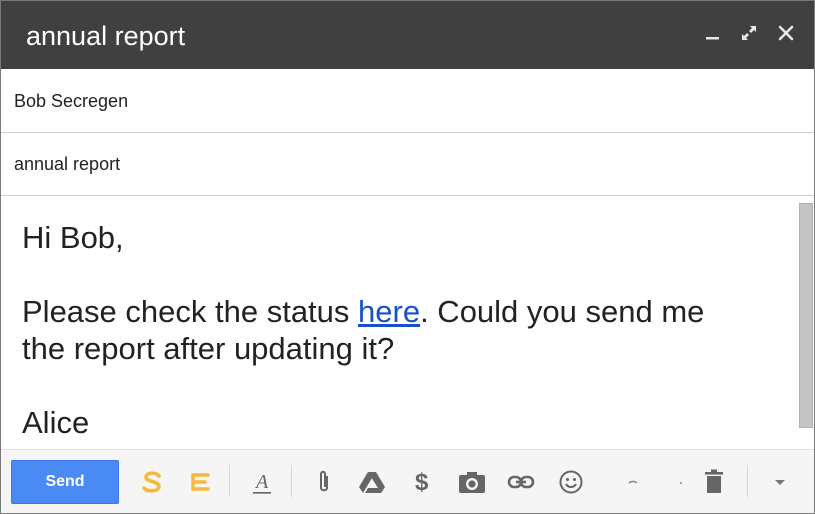 Image resolution: width=815 pixels, height=514 pixels. Describe the element at coordinates (407, 164) in the screenshot. I see `subject-field: annual report` at that location.